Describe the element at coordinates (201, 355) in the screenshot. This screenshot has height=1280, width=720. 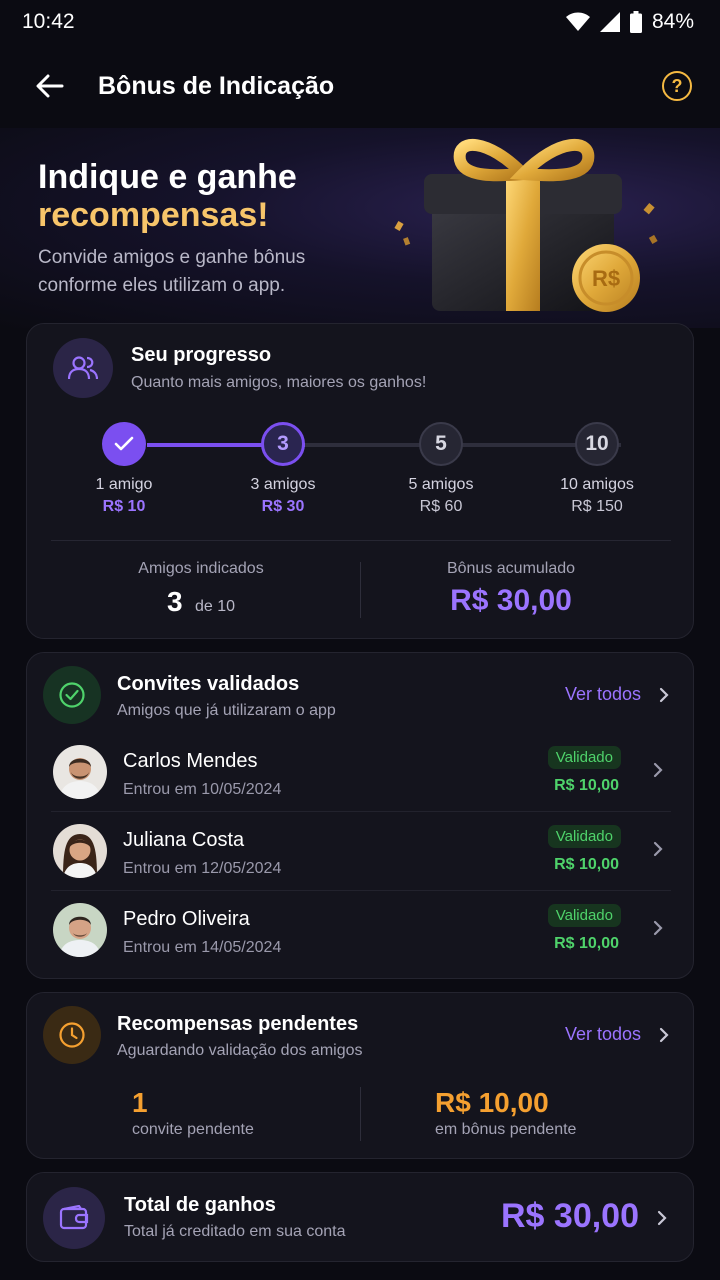
I see `progress-title: Seu progresso` at that location.